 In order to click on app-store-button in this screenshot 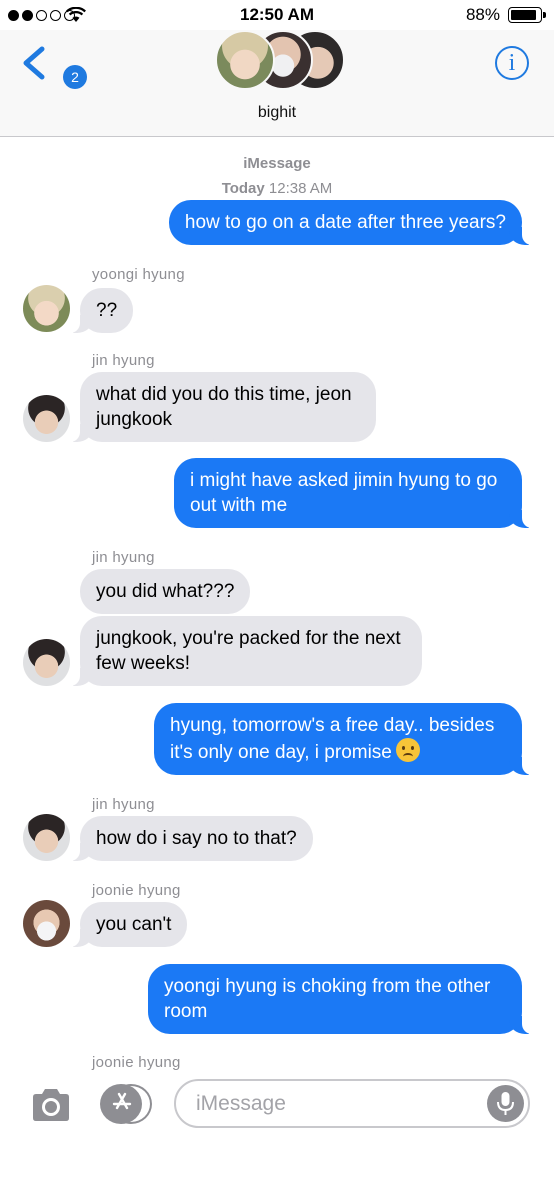, I will do `click(126, 1104)`.